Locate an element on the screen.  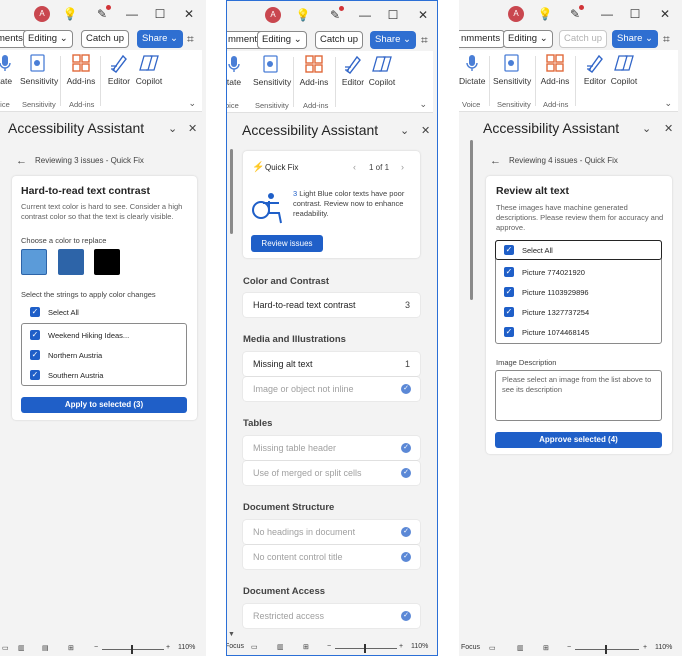
string-checkbox: ✓ Northern Austria is located at coordinates (66, 355).